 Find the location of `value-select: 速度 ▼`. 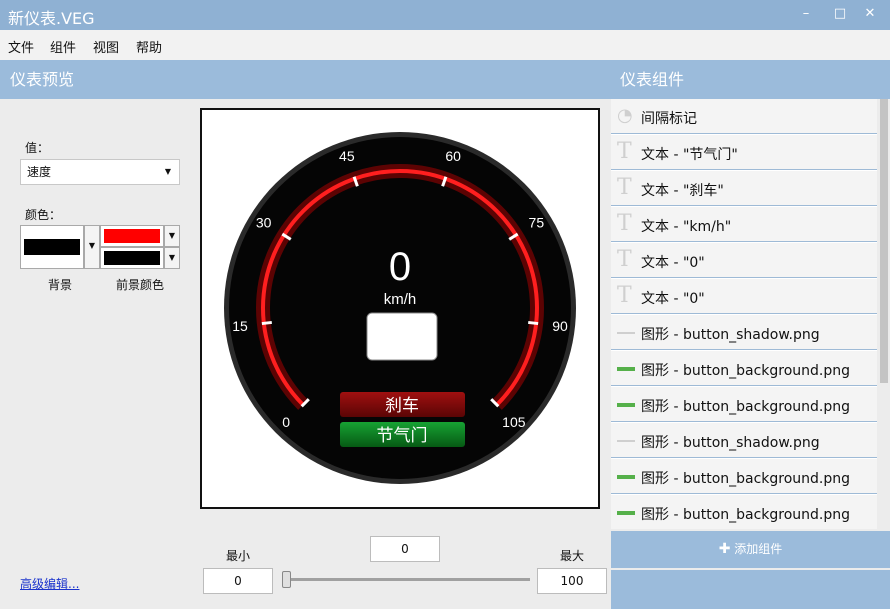

value-select: 速度 ▼ is located at coordinates (100, 172).